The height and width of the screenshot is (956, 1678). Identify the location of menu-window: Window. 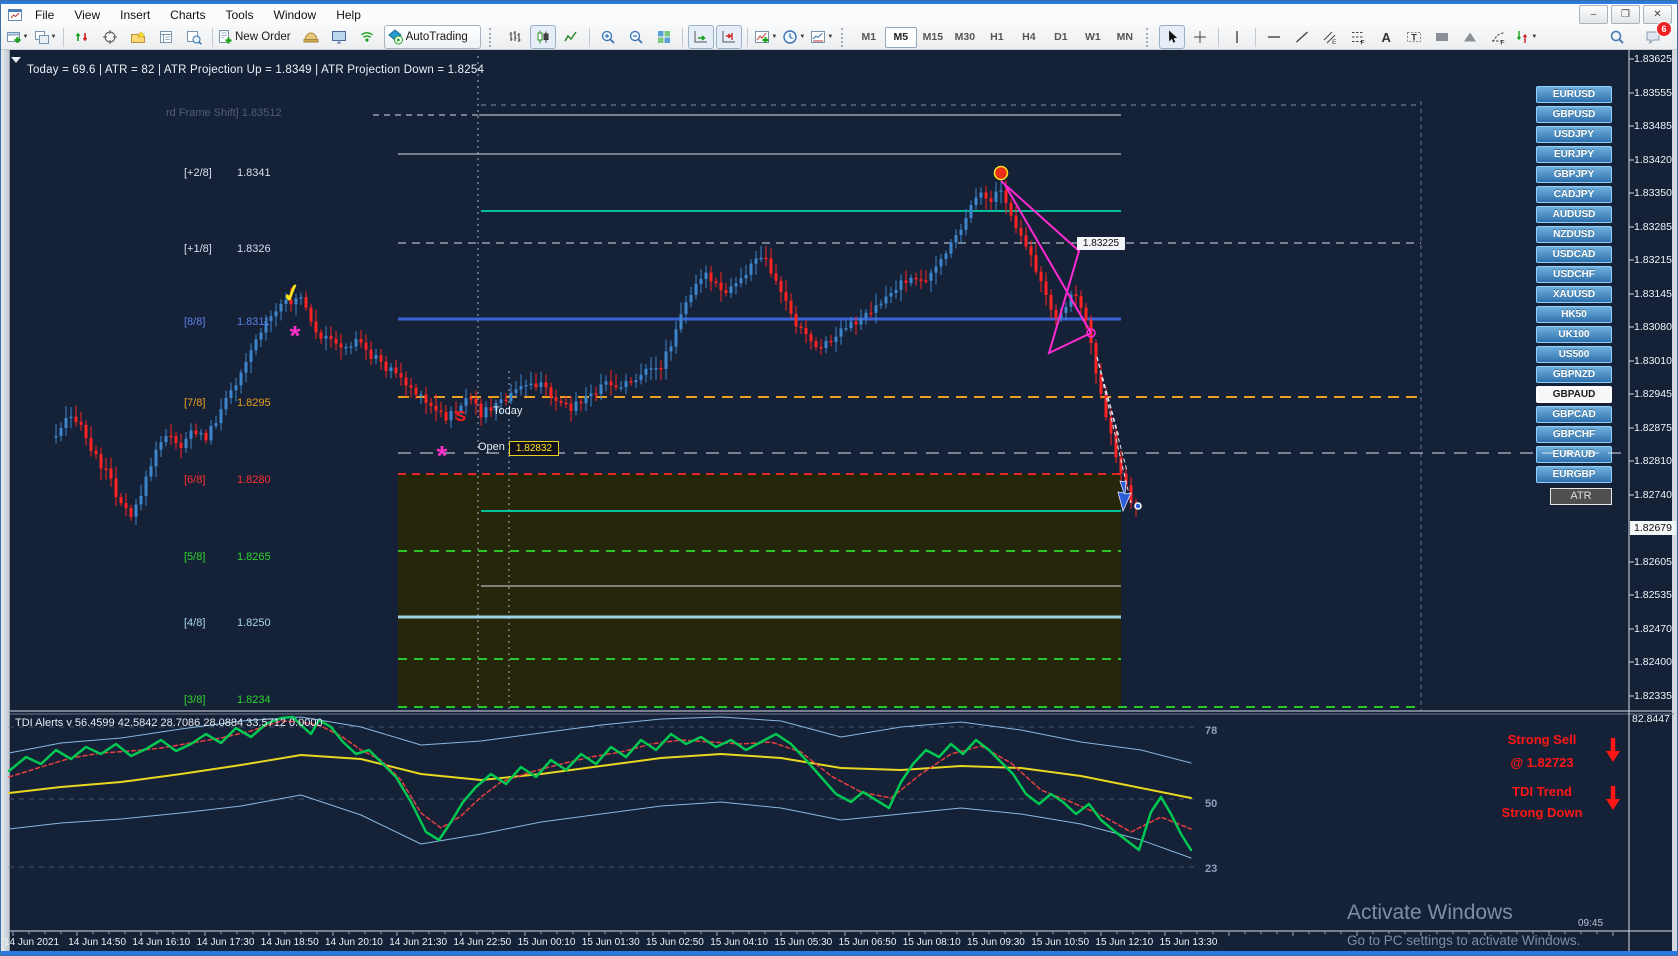
(295, 15).